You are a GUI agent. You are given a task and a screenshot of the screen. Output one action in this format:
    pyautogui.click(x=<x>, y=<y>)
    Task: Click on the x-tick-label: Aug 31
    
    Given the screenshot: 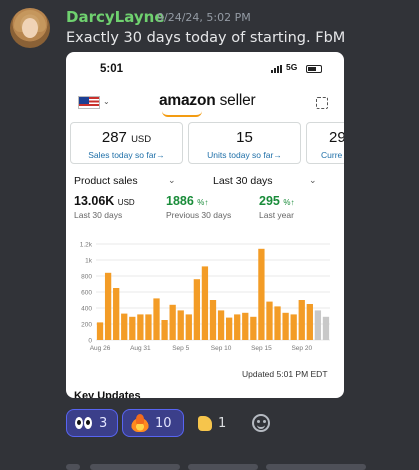 What is the action you would take?
    pyautogui.click(x=140, y=348)
    